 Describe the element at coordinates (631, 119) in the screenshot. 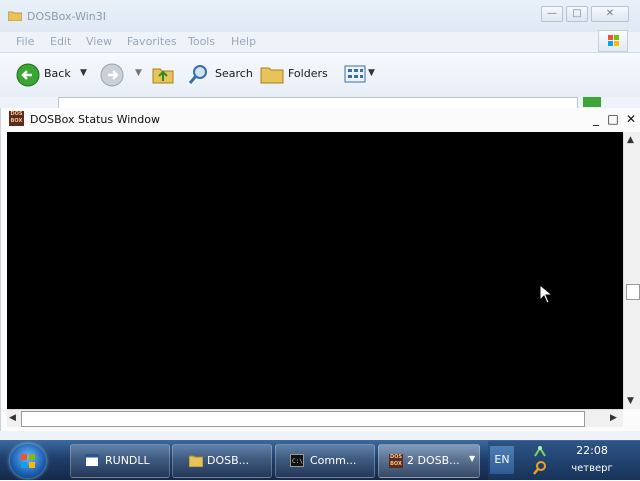

I see `dosbox-close-button: ✕` at that location.